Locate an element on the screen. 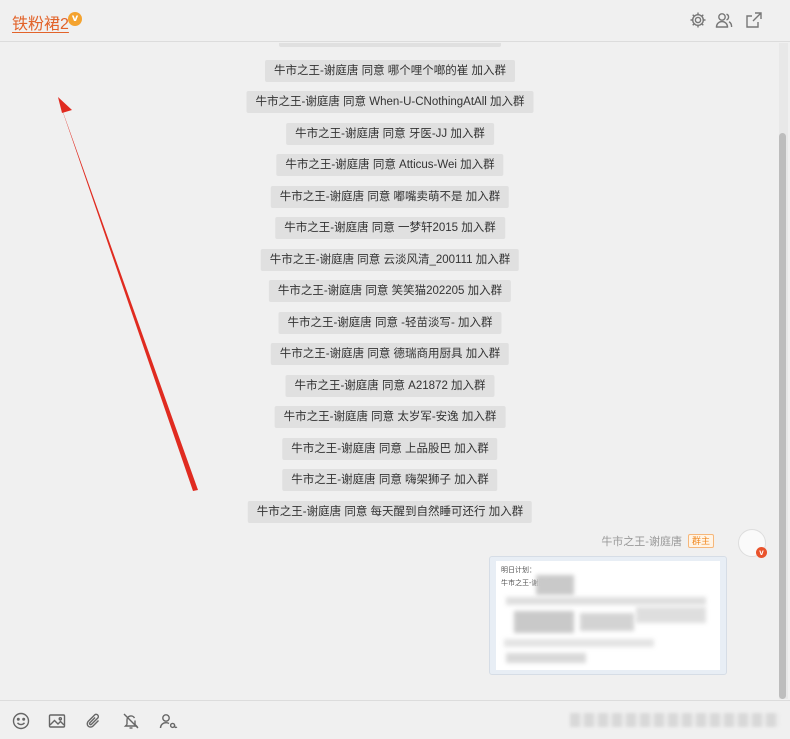 This screenshot has width=790, height=739. emoji-icon is located at coordinates (21, 721).